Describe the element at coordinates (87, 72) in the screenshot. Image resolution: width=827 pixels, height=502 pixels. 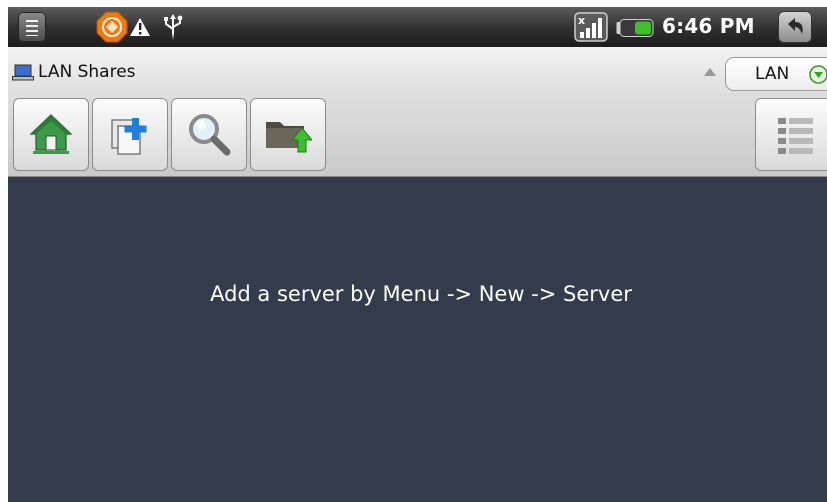
I see `page-title: LAN Shares` at that location.